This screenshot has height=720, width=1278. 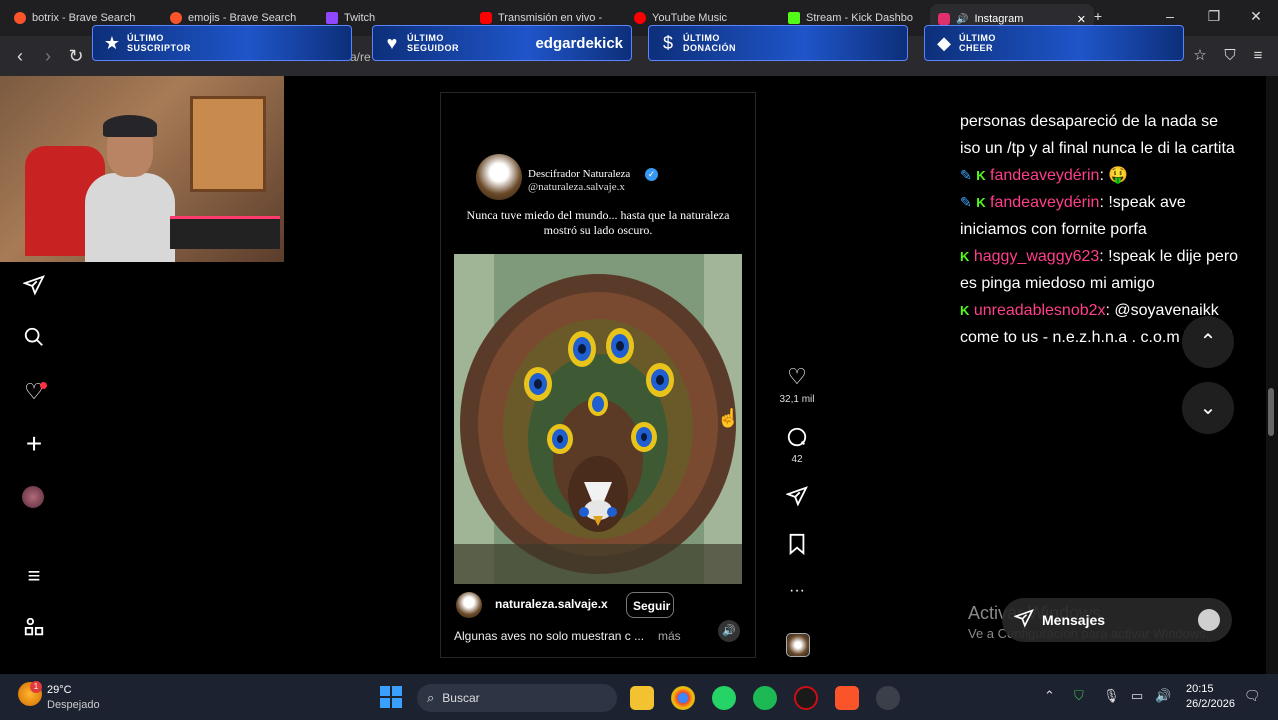 What do you see at coordinates (34, 444) in the screenshot?
I see `plus-icon: +` at bounding box center [34, 444].